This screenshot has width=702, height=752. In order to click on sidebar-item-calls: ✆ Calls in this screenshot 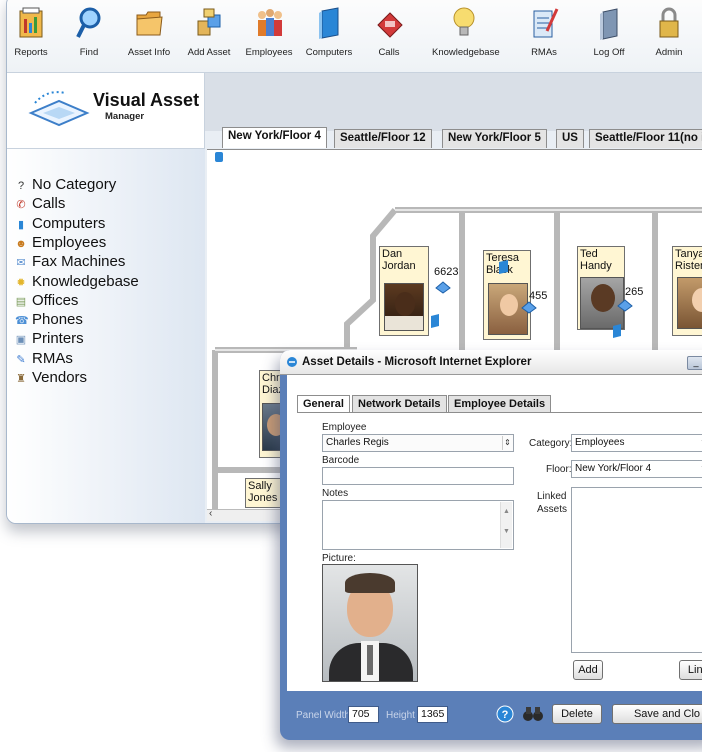, I will do `click(40, 203)`.